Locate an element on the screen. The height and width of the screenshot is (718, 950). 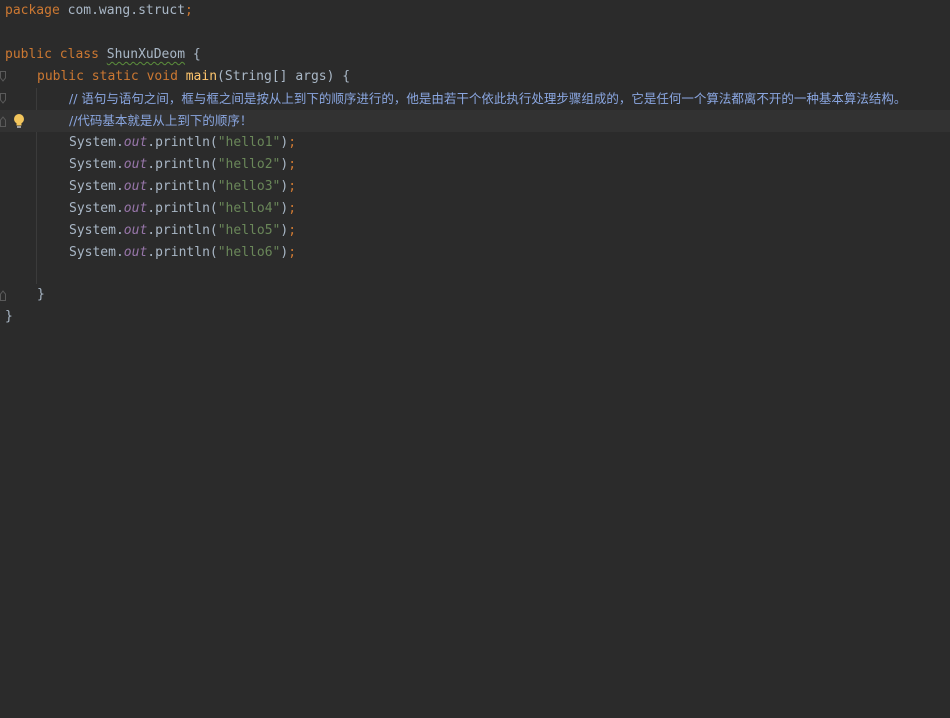
code-line-println-4: System.out.println("hello4"); is located at coordinates (475, 209).